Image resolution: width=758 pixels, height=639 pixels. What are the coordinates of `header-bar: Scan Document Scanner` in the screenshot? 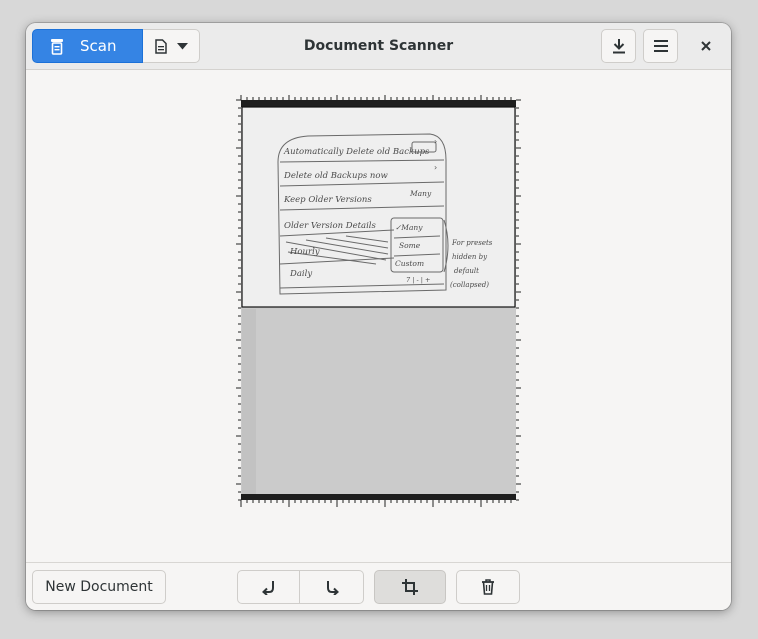 It's located at (378, 46).